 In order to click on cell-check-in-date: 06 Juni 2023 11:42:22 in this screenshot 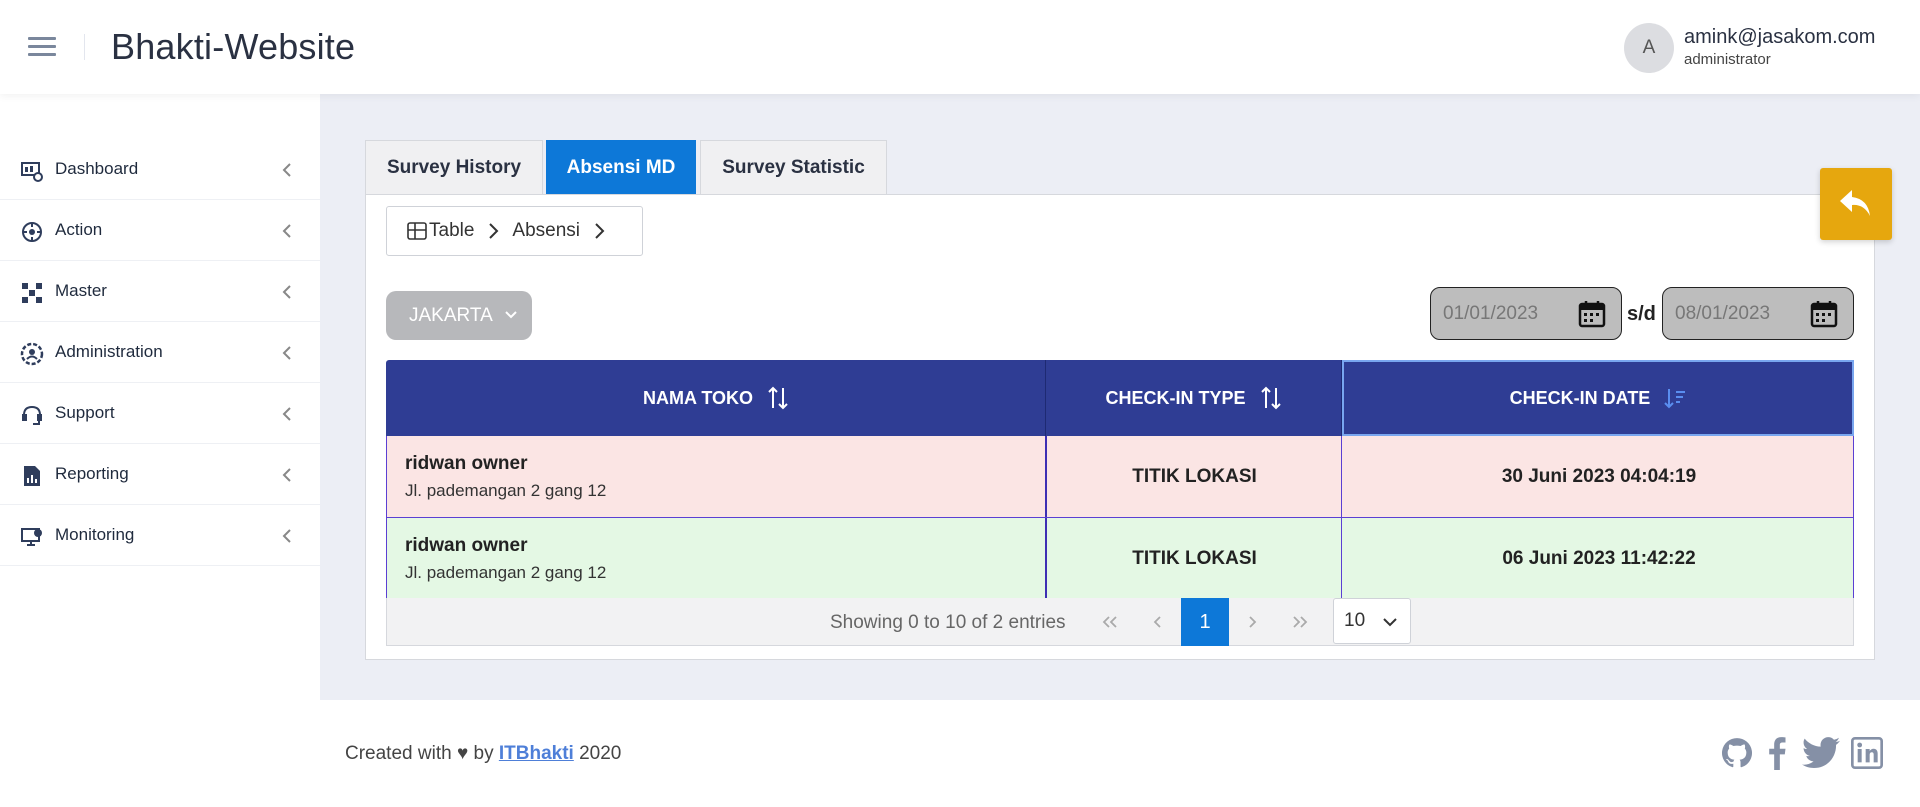, I will do `click(1599, 558)`.